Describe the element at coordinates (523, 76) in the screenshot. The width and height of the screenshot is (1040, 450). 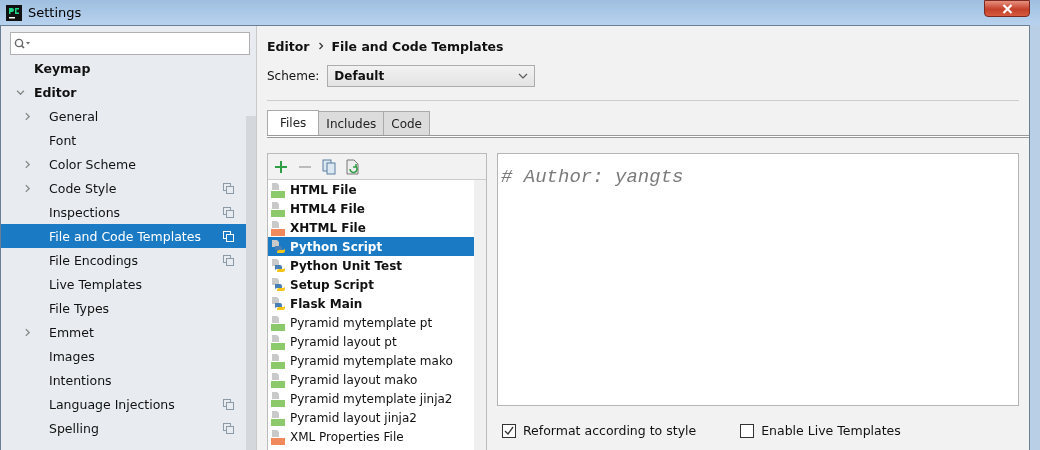
I see `caret-icon` at that location.